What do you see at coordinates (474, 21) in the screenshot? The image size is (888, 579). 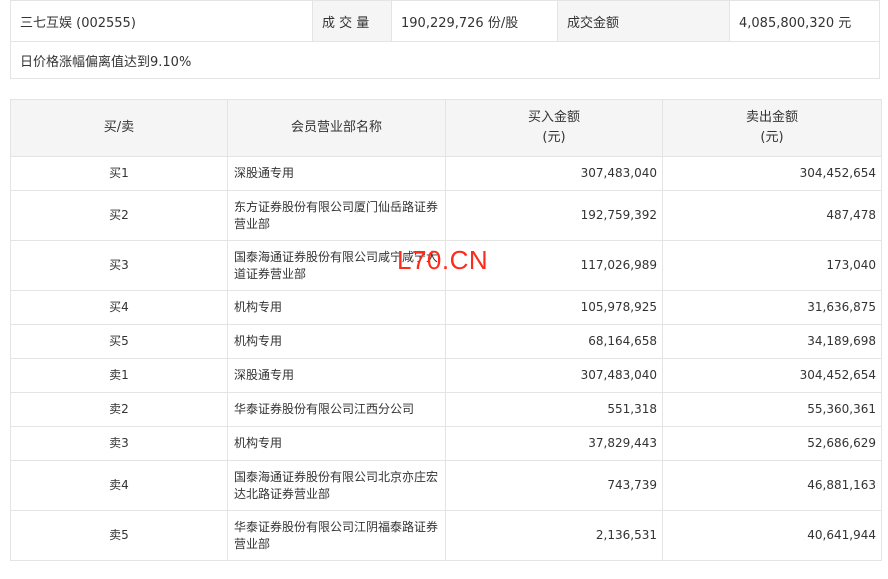 I see `volume-value: 190,229,726 份/股` at bounding box center [474, 21].